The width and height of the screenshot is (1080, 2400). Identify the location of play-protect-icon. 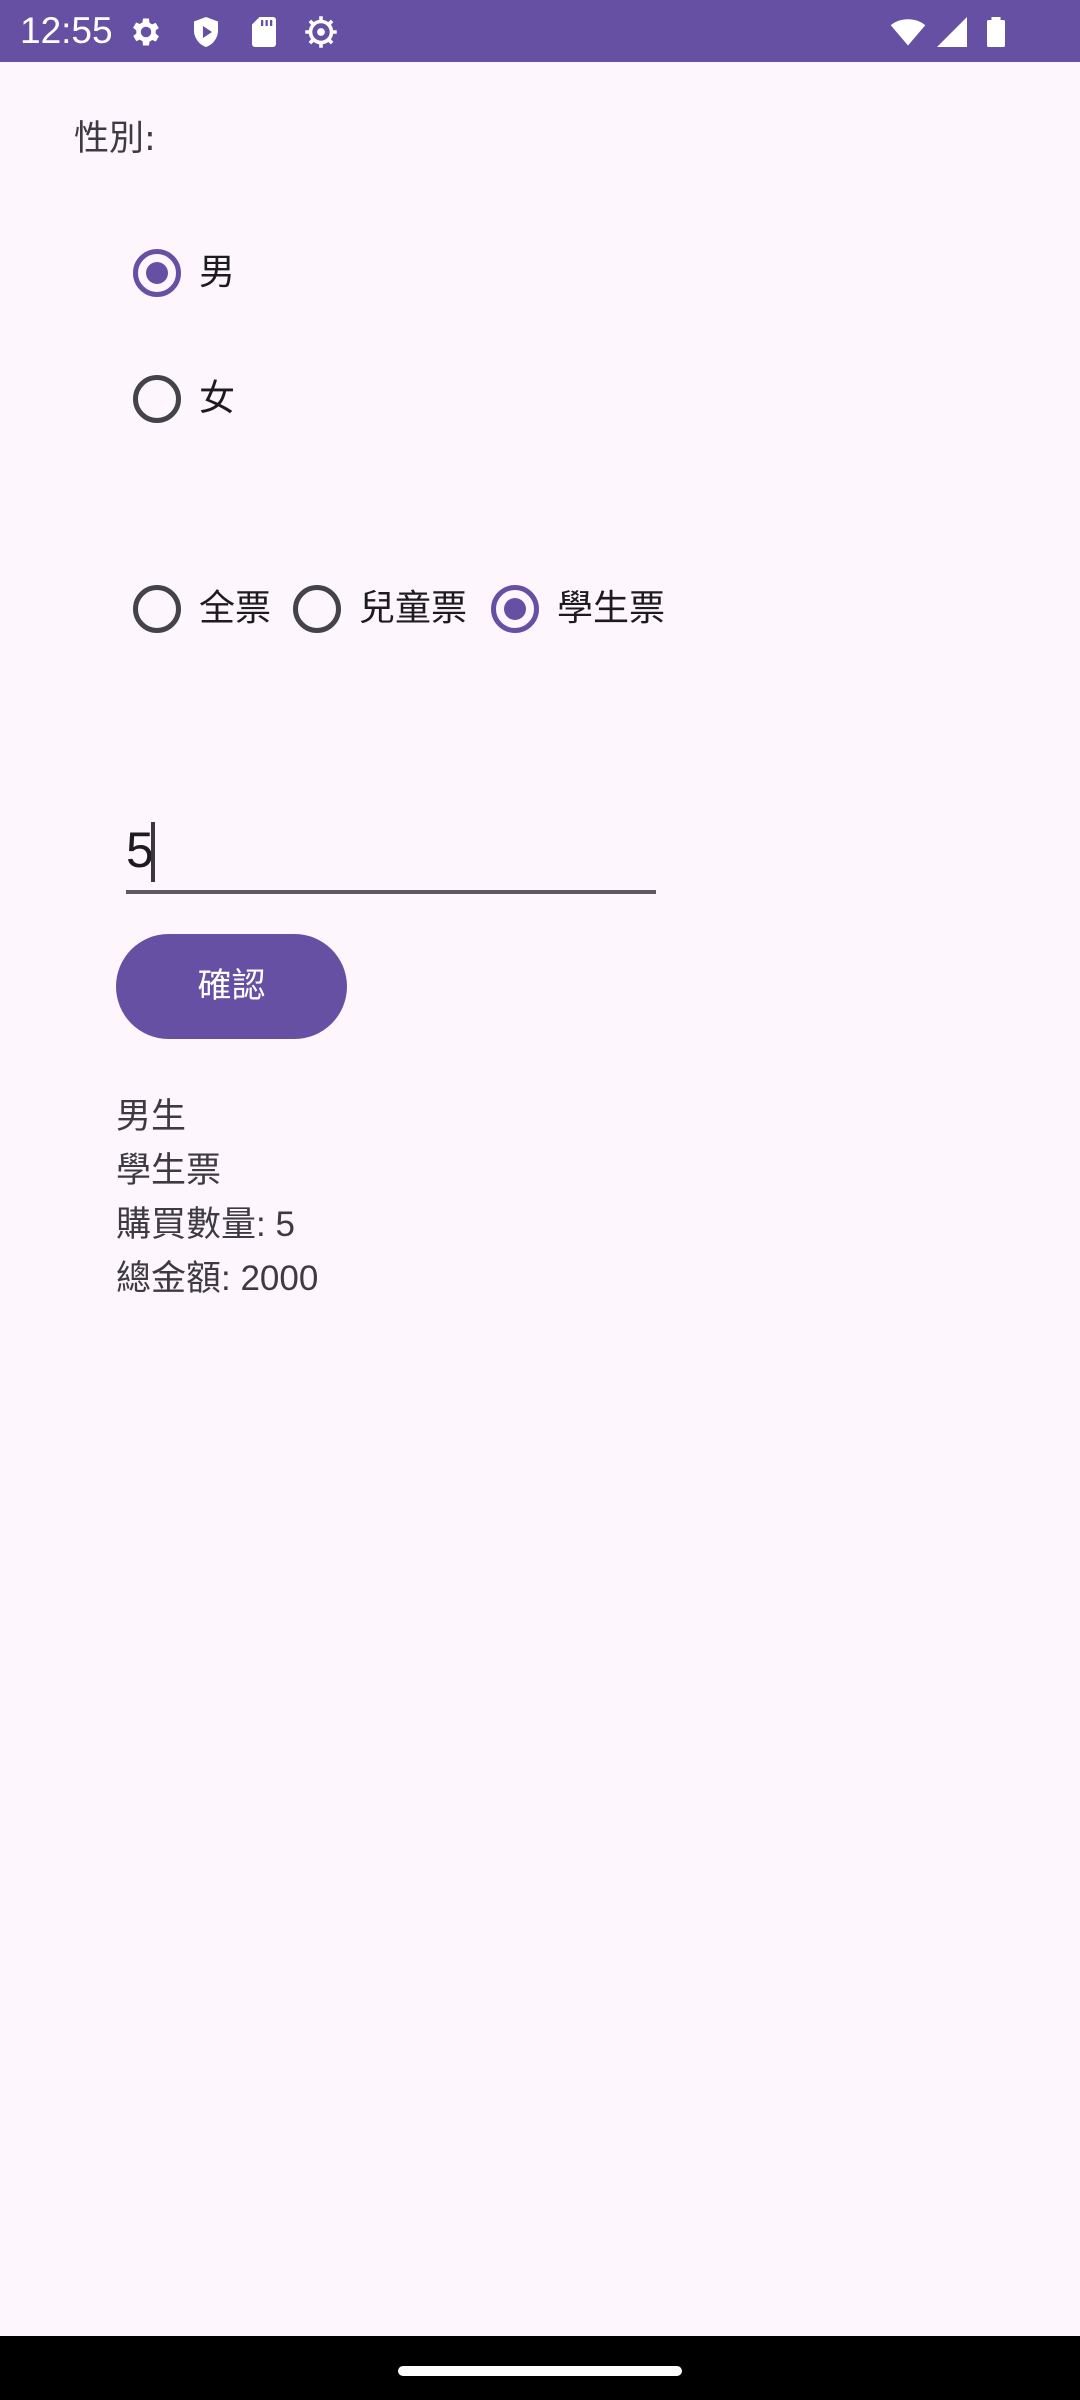
(206, 32).